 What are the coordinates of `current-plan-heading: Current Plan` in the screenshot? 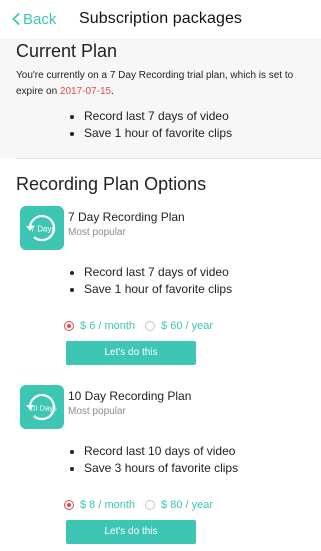 It's located at (67, 51).